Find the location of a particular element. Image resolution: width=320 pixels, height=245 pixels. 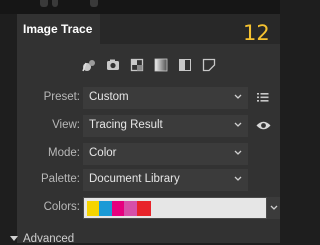

view-value: Tracing Result is located at coordinates (126, 125).